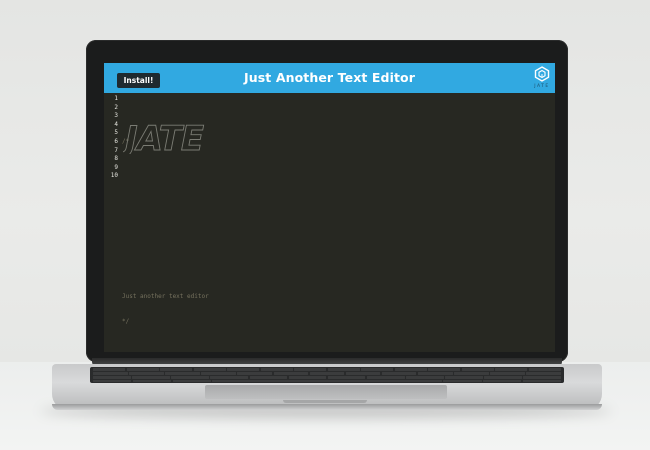 This screenshot has height=450, width=650. What do you see at coordinates (116, 133) in the screenshot?
I see `line-number: 5` at bounding box center [116, 133].